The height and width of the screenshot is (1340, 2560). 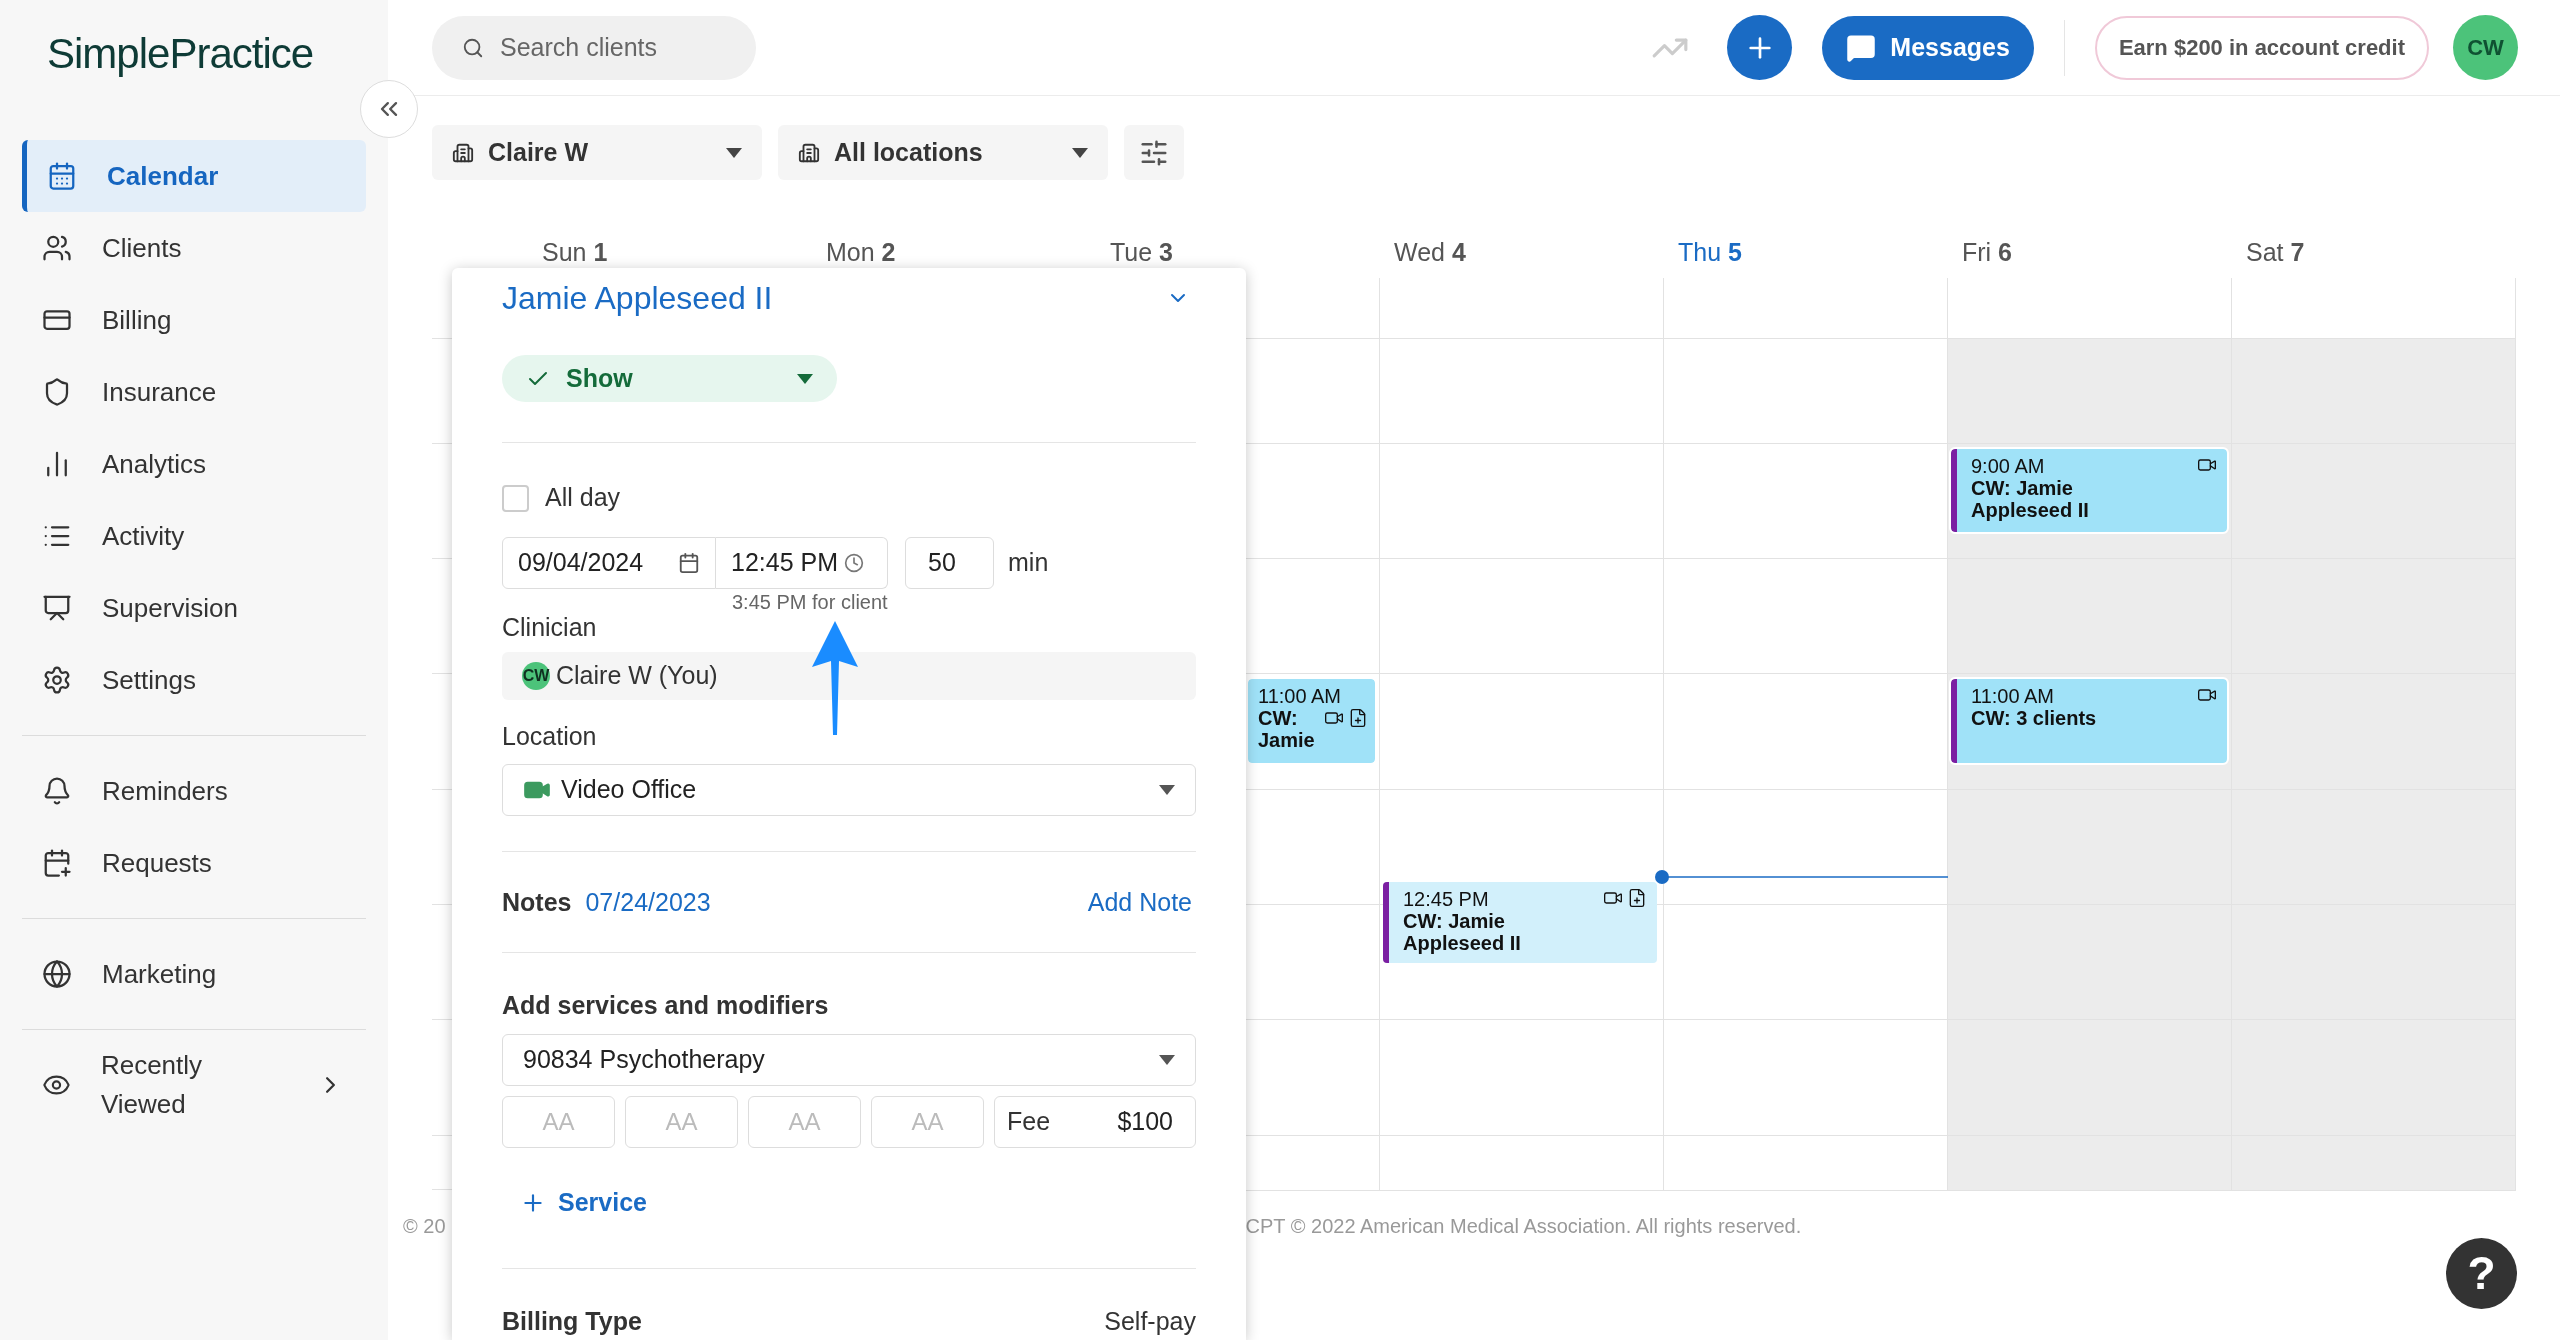 What do you see at coordinates (194, 680) in the screenshot?
I see `nav-item: Settings` at bounding box center [194, 680].